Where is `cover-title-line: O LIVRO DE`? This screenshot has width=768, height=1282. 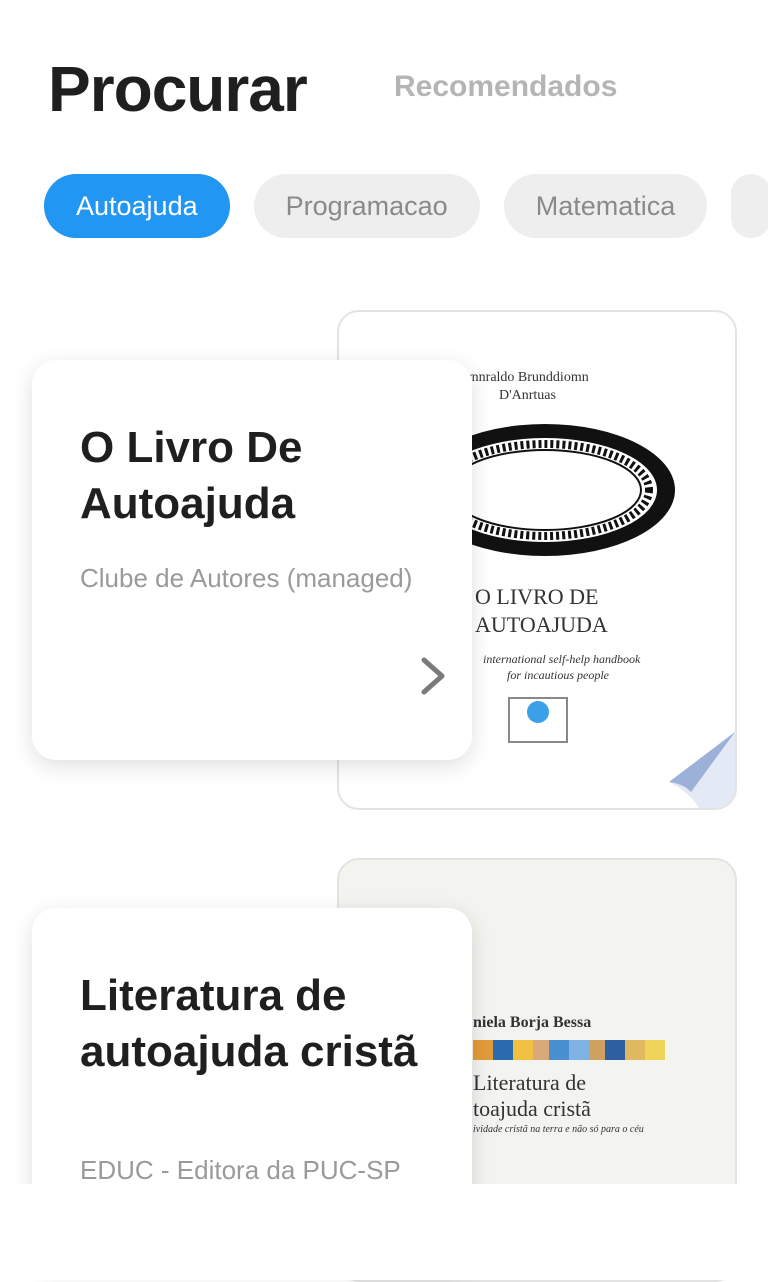 cover-title-line: O LIVRO DE is located at coordinates (537, 596).